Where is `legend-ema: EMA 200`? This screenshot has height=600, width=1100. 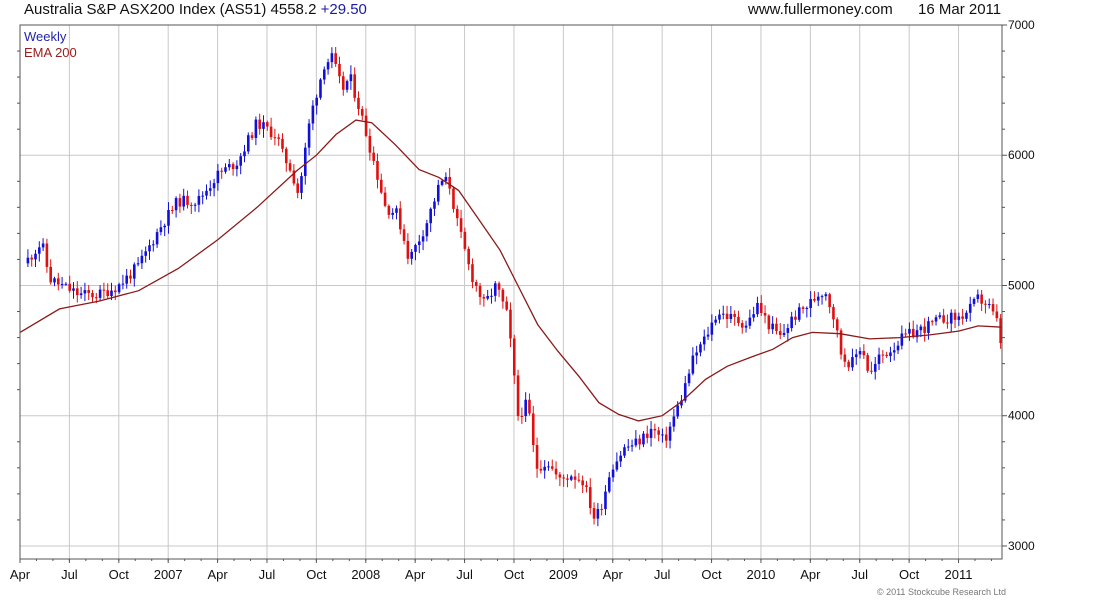
legend-ema: EMA 200 is located at coordinates (50, 52).